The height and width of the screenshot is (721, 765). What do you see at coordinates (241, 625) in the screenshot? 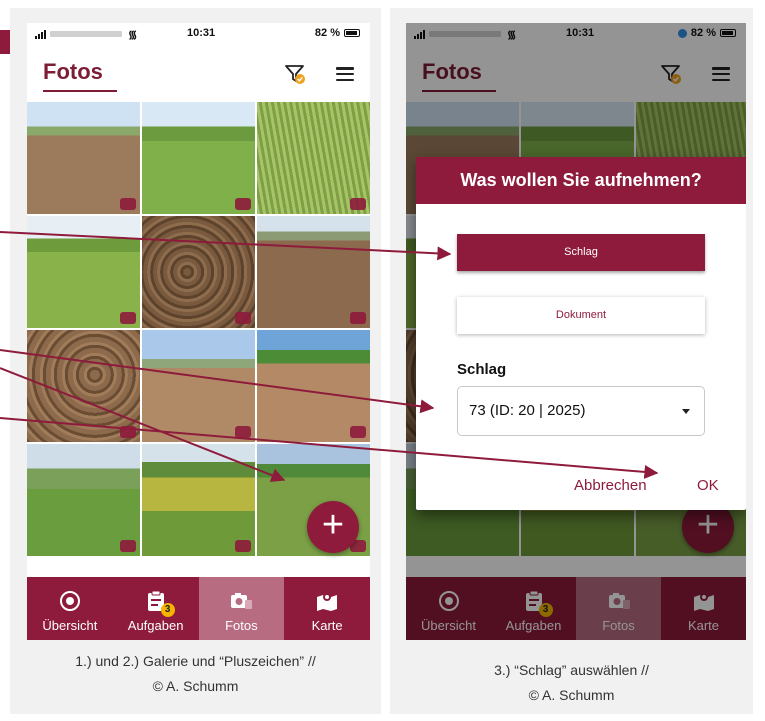
I see `nav-label: Fotos` at bounding box center [241, 625].